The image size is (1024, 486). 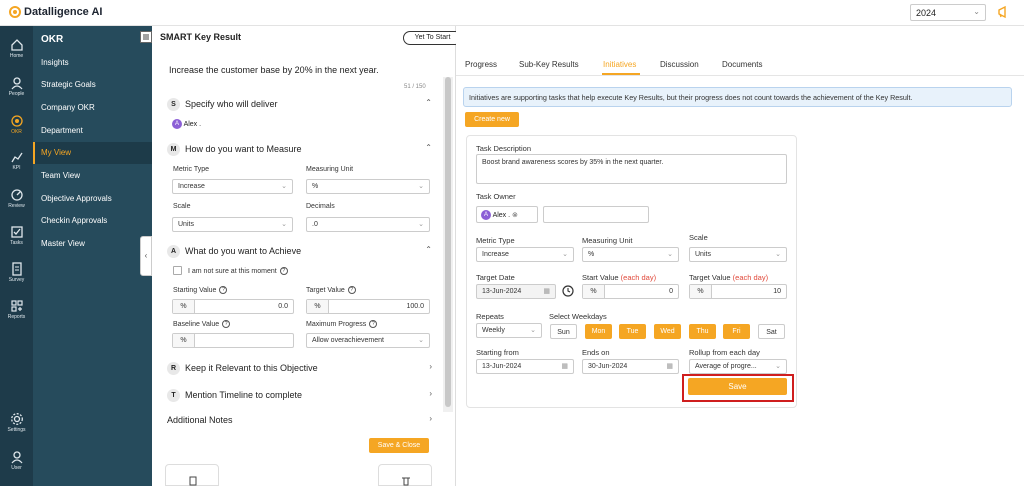 What do you see at coordinates (432, 38) in the screenshot?
I see `status-badge: Yet To Start` at bounding box center [432, 38].